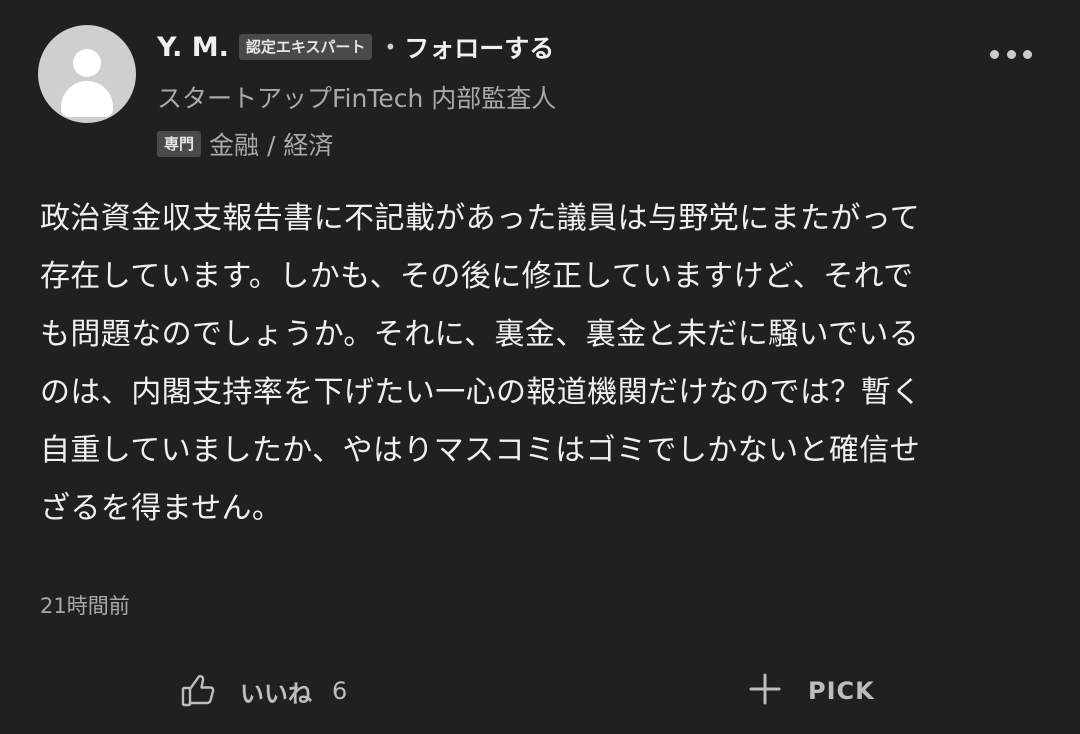 The image size is (1080, 734). What do you see at coordinates (271, 145) in the screenshot?
I see `field-text: 金融 / 経済` at bounding box center [271, 145].